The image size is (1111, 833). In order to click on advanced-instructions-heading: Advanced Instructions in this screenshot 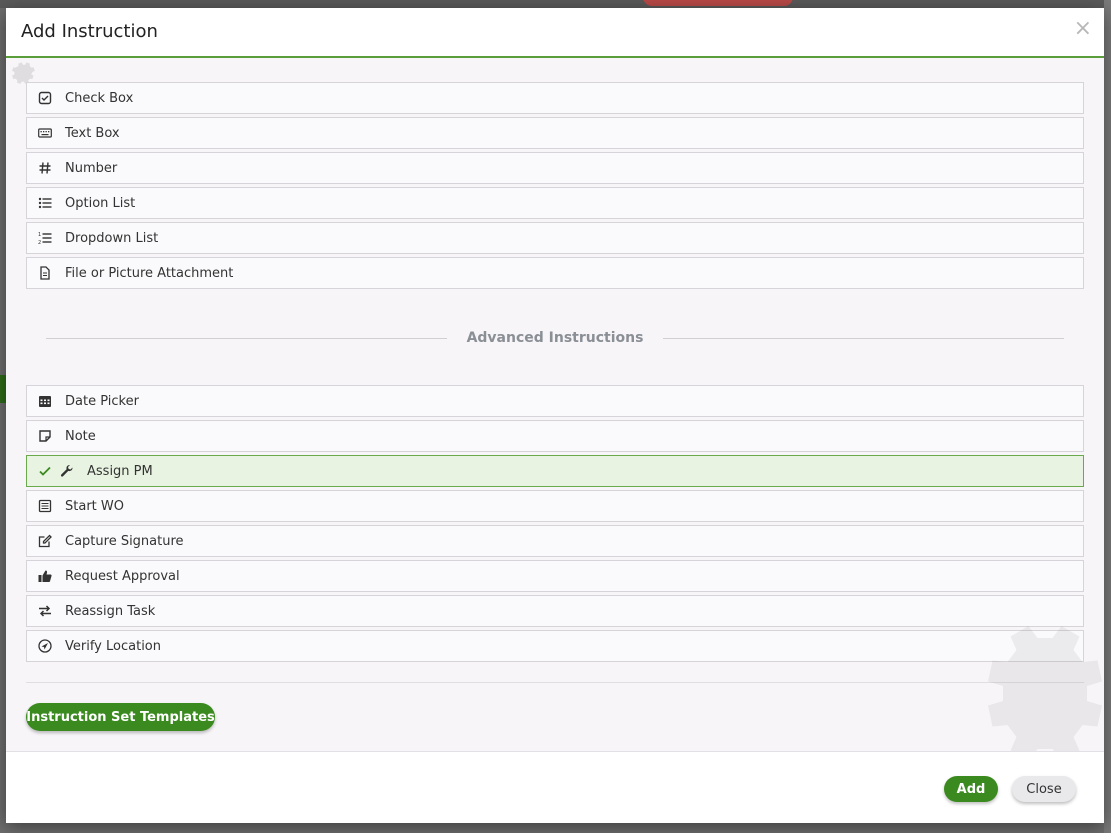, I will do `click(555, 338)`.